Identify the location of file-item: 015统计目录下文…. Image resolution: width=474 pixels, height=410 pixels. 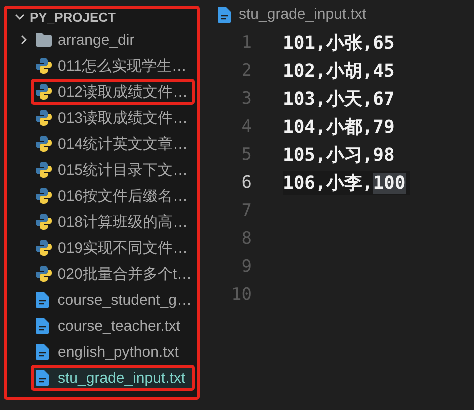
(113, 170).